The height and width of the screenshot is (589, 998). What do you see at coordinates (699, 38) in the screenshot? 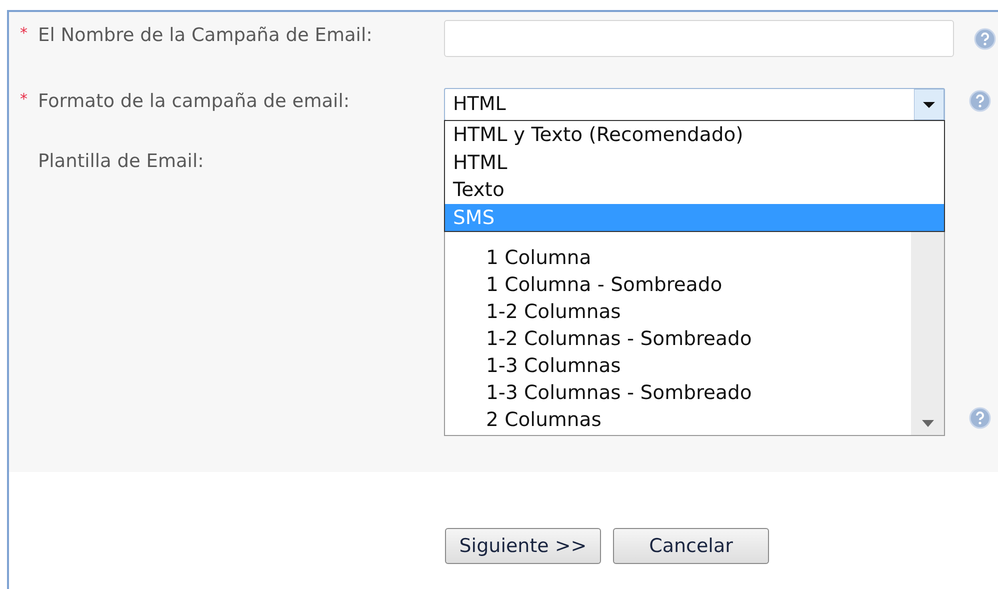
I see `campaign-name-field` at bounding box center [699, 38].